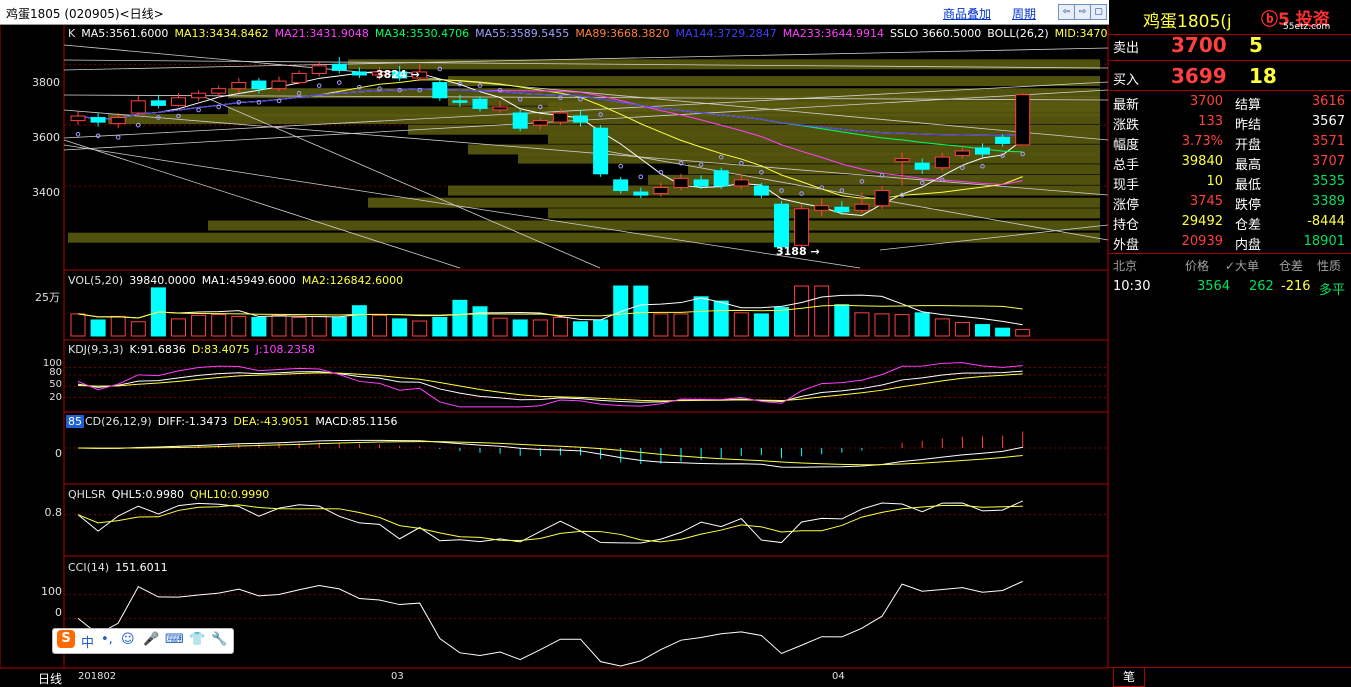  Describe the element at coordinates (1328, 121) in the screenshot. I see `quote-value: 3567` at that location.